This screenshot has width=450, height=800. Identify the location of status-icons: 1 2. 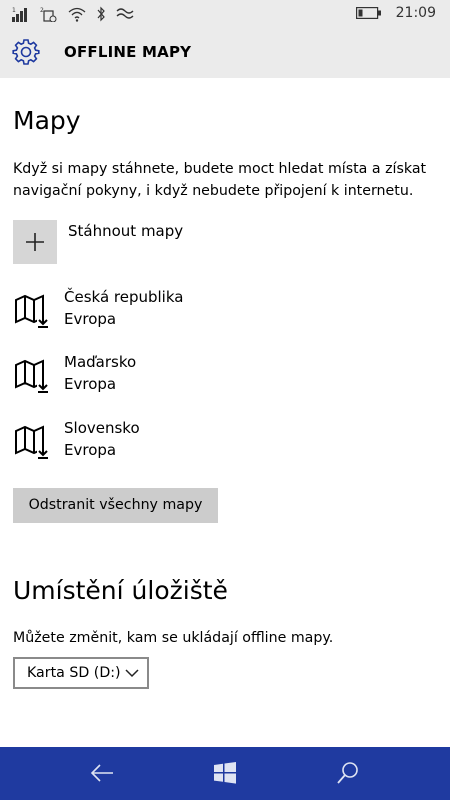
(73, 13).